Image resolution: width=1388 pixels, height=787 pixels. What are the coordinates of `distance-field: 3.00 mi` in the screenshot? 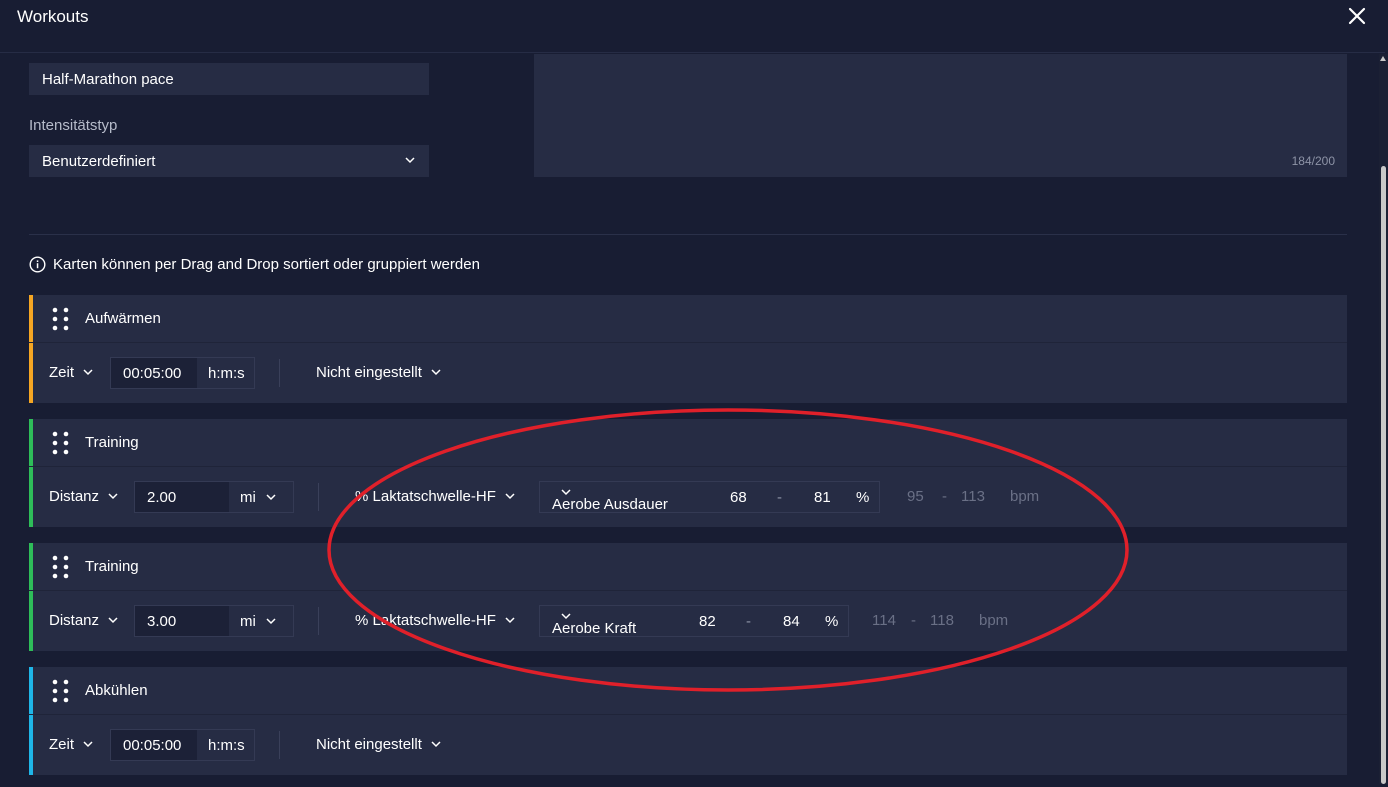 It's located at (214, 621).